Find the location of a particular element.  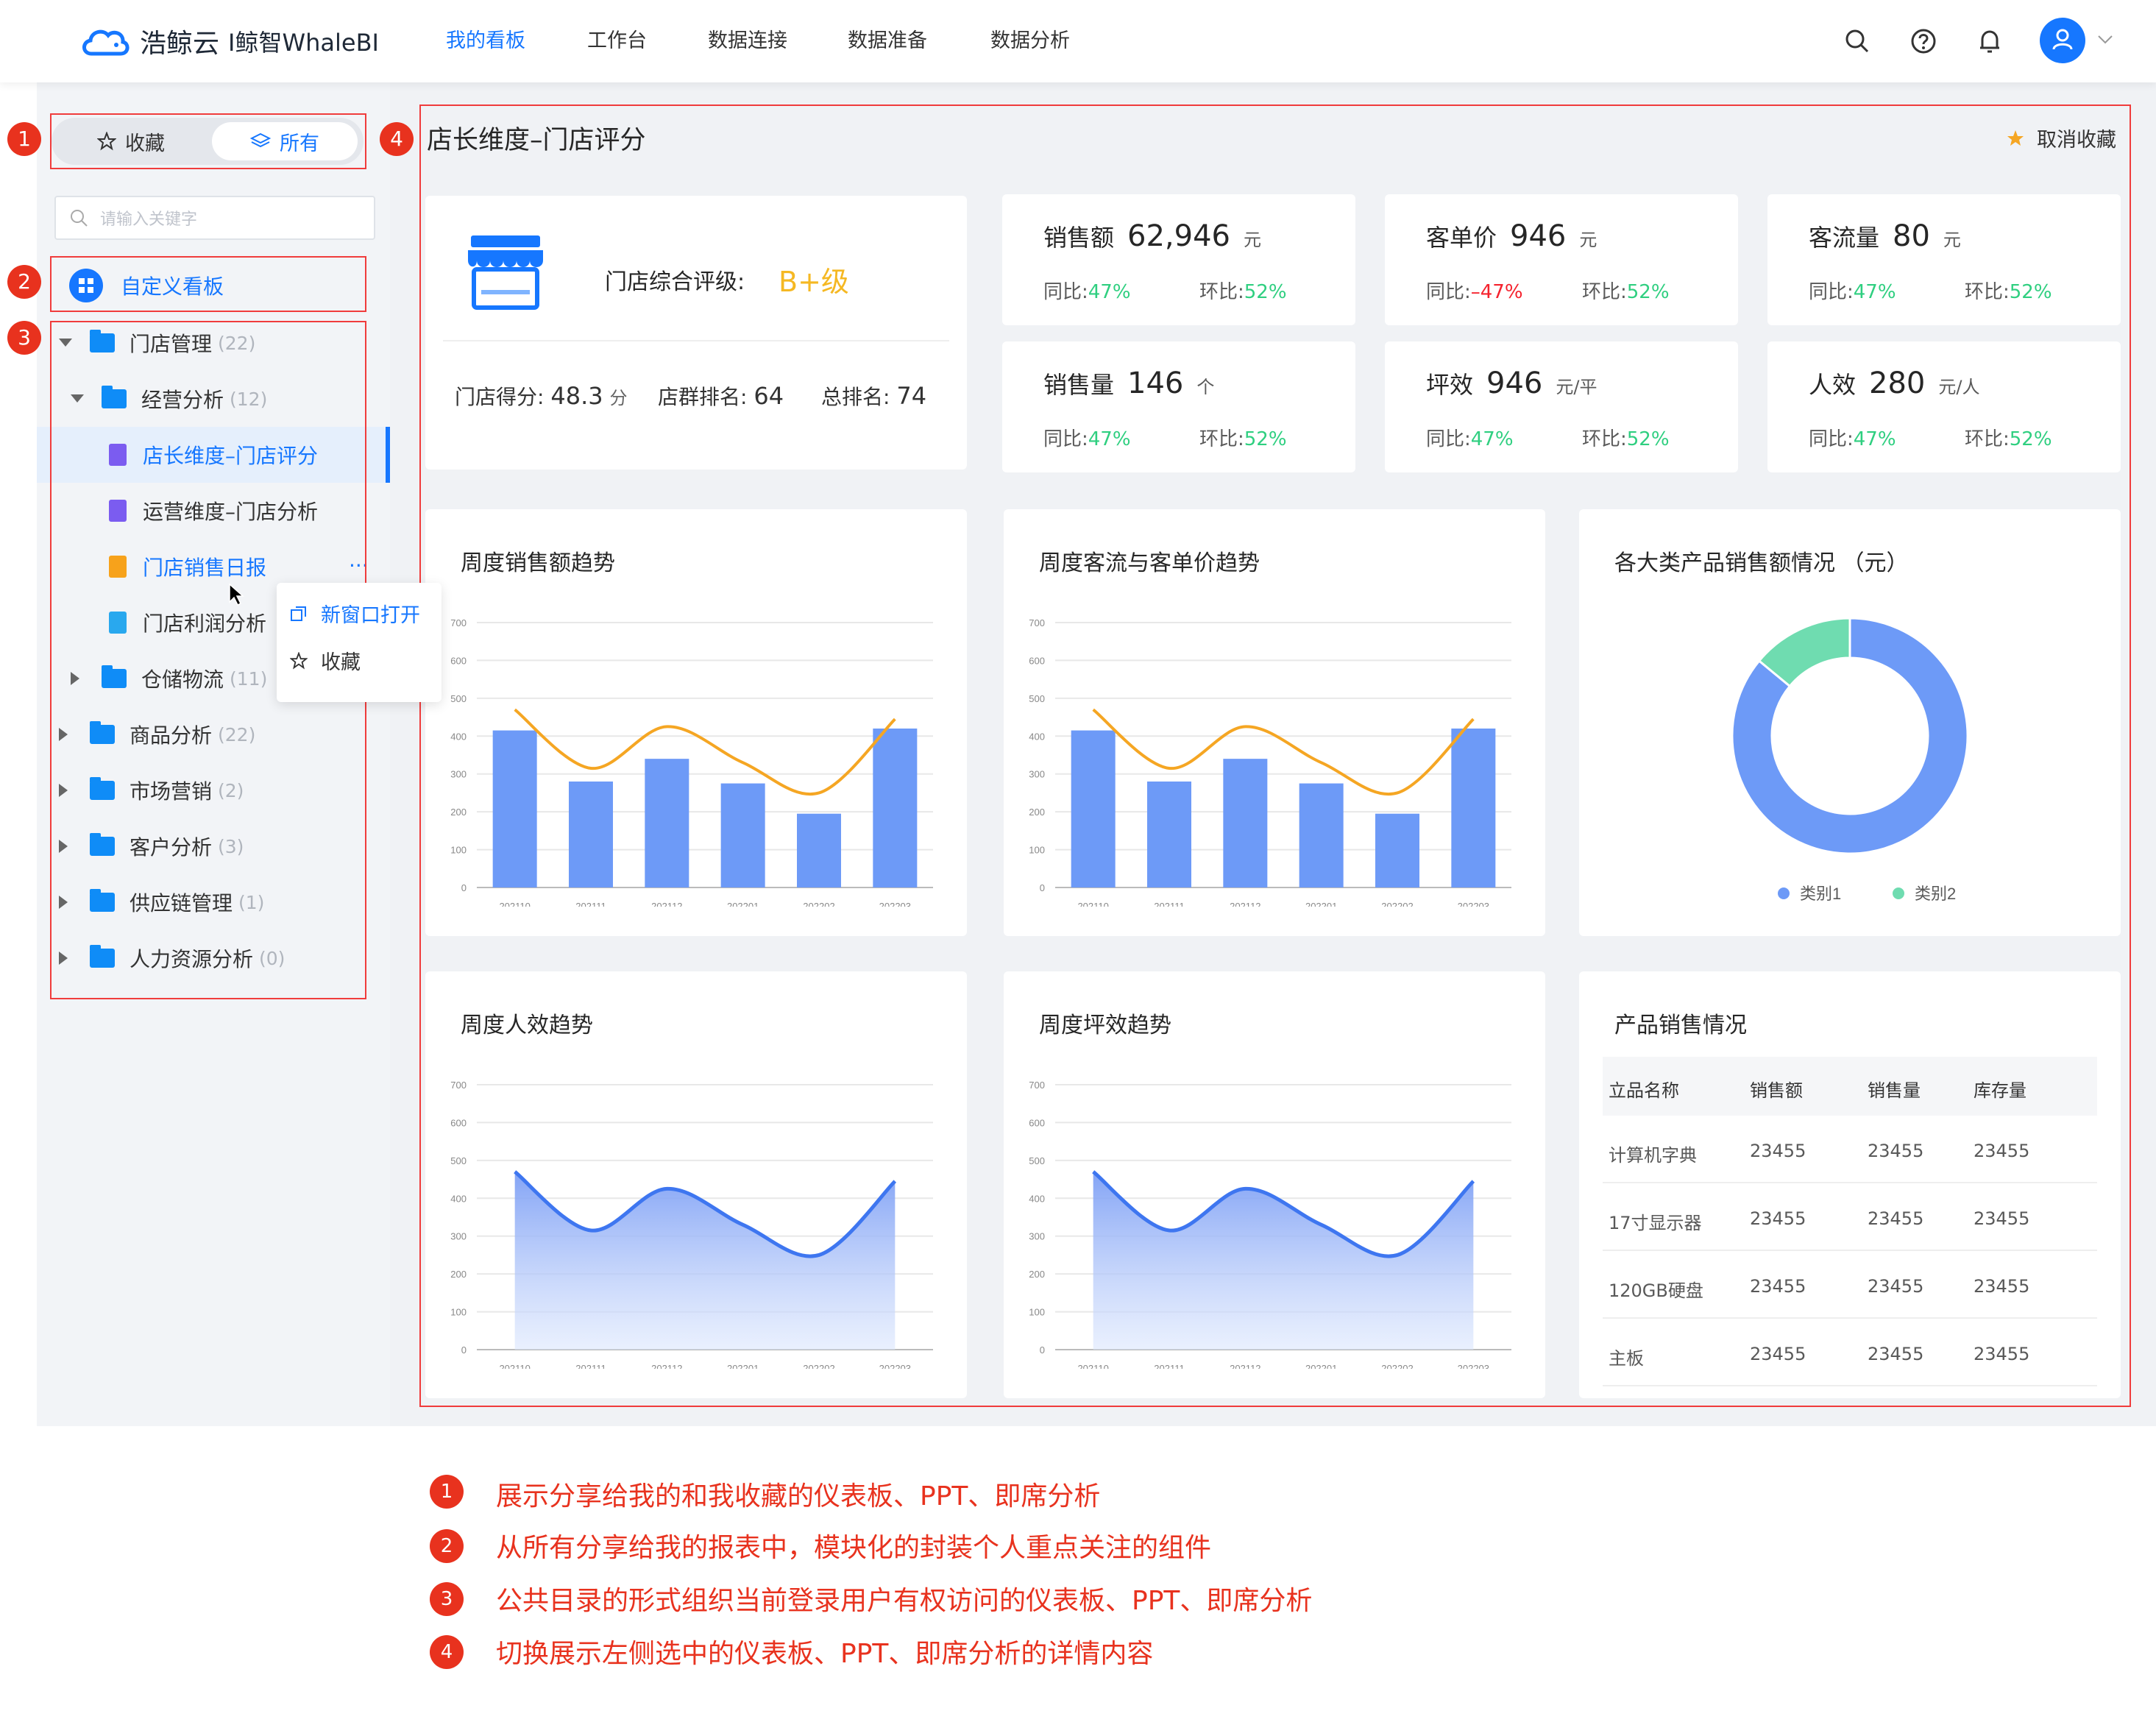

menu-favorite: 收藏 is located at coordinates (325, 660).